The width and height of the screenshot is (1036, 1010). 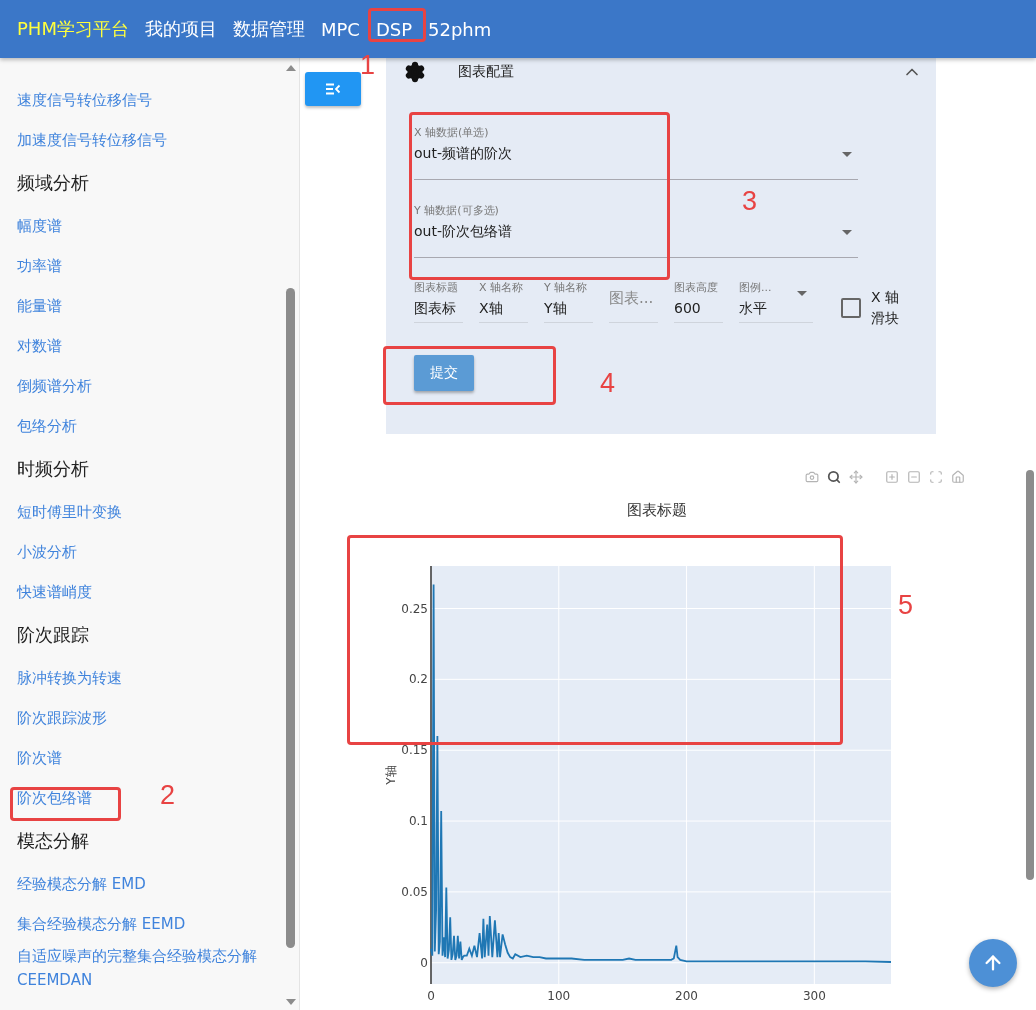 What do you see at coordinates (414, 891) in the screenshot?
I see `y-tick-label: 0.05` at bounding box center [414, 891].